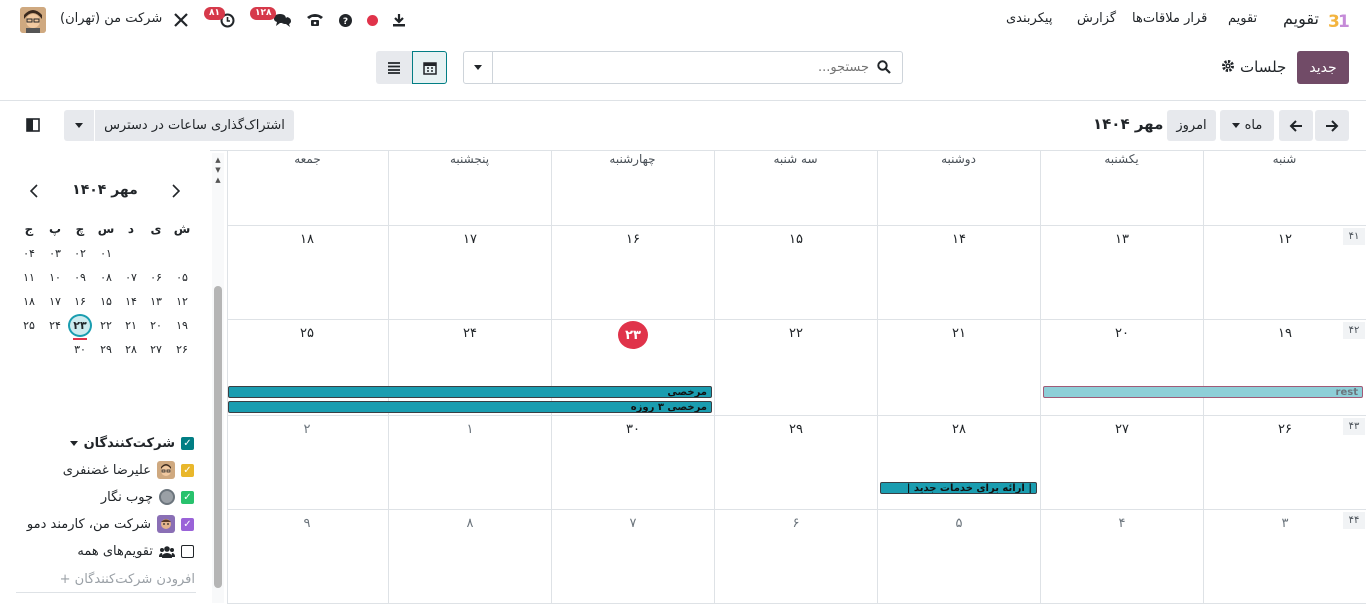 The image size is (1366, 604). What do you see at coordinates (218, 437) in the screenshot?
I see `scrollbar-thumb` at bounding box center [218, 437].